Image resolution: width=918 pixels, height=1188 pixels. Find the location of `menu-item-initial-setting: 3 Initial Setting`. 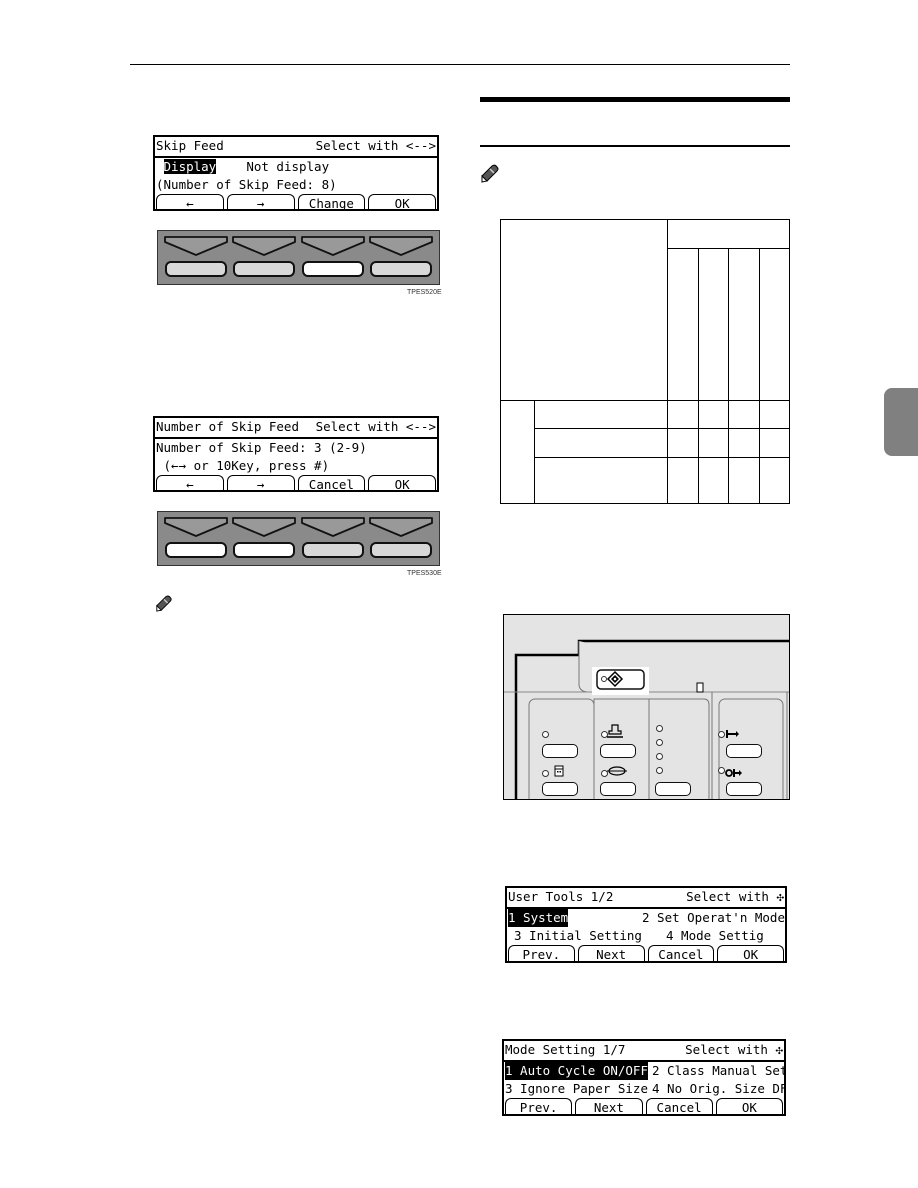

menu-item-initial-setting: 3 Initial Setting is located at coordinates (587, 936).